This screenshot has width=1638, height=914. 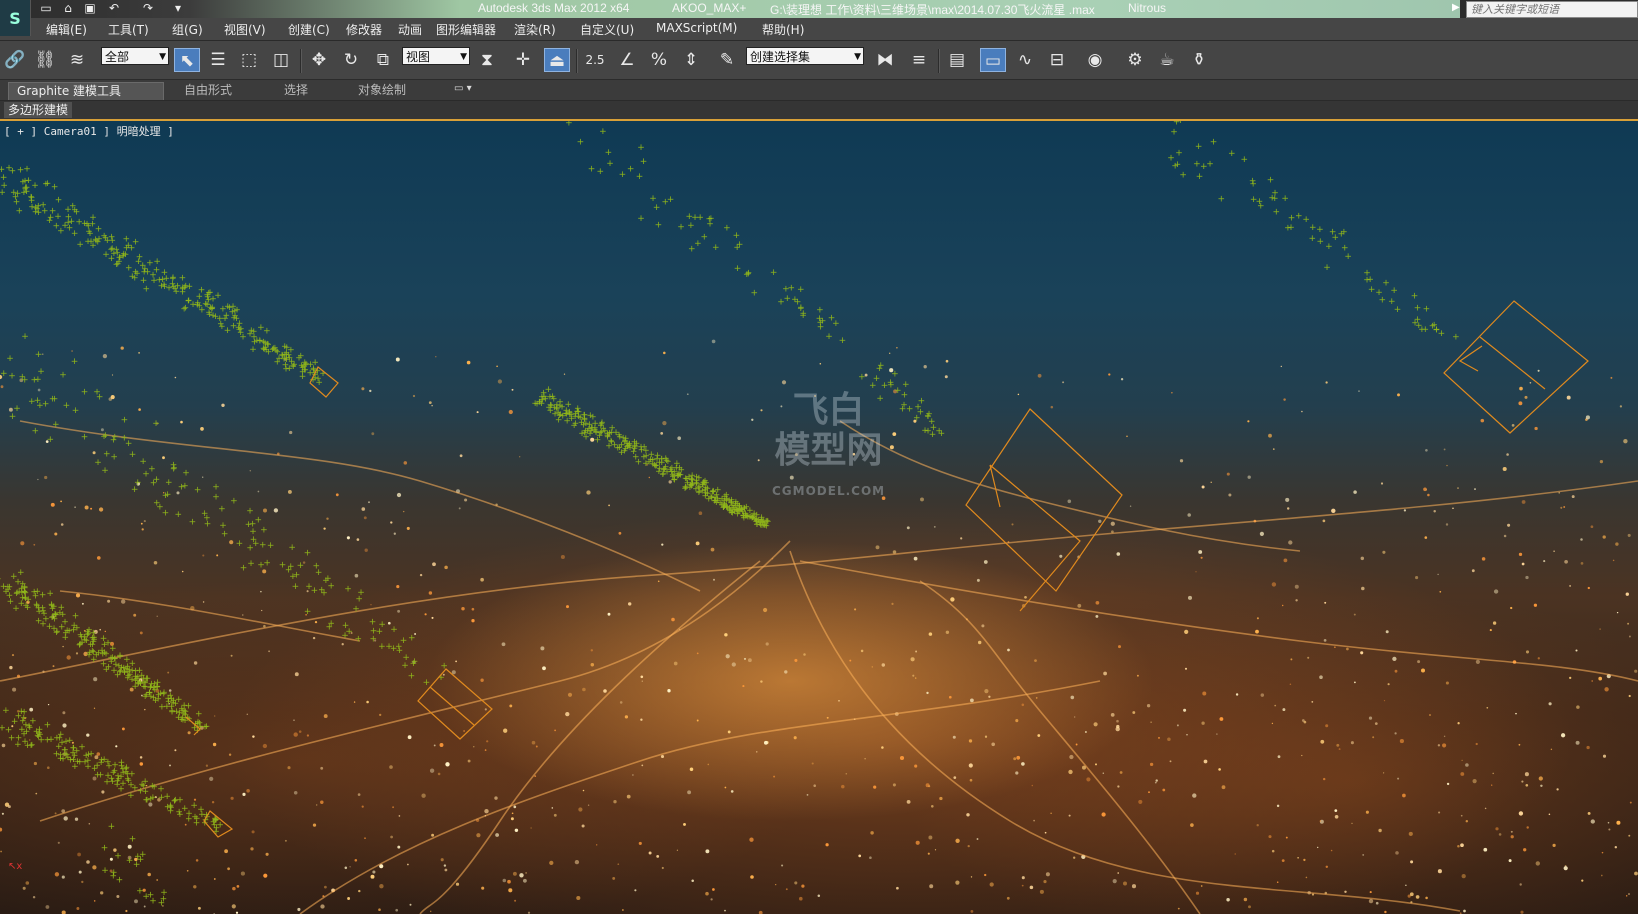 What do you see at coordinates (208, 90) in the screenshot?
I see `tab-freeform: 自由形式` at bounding box center [208, 90].